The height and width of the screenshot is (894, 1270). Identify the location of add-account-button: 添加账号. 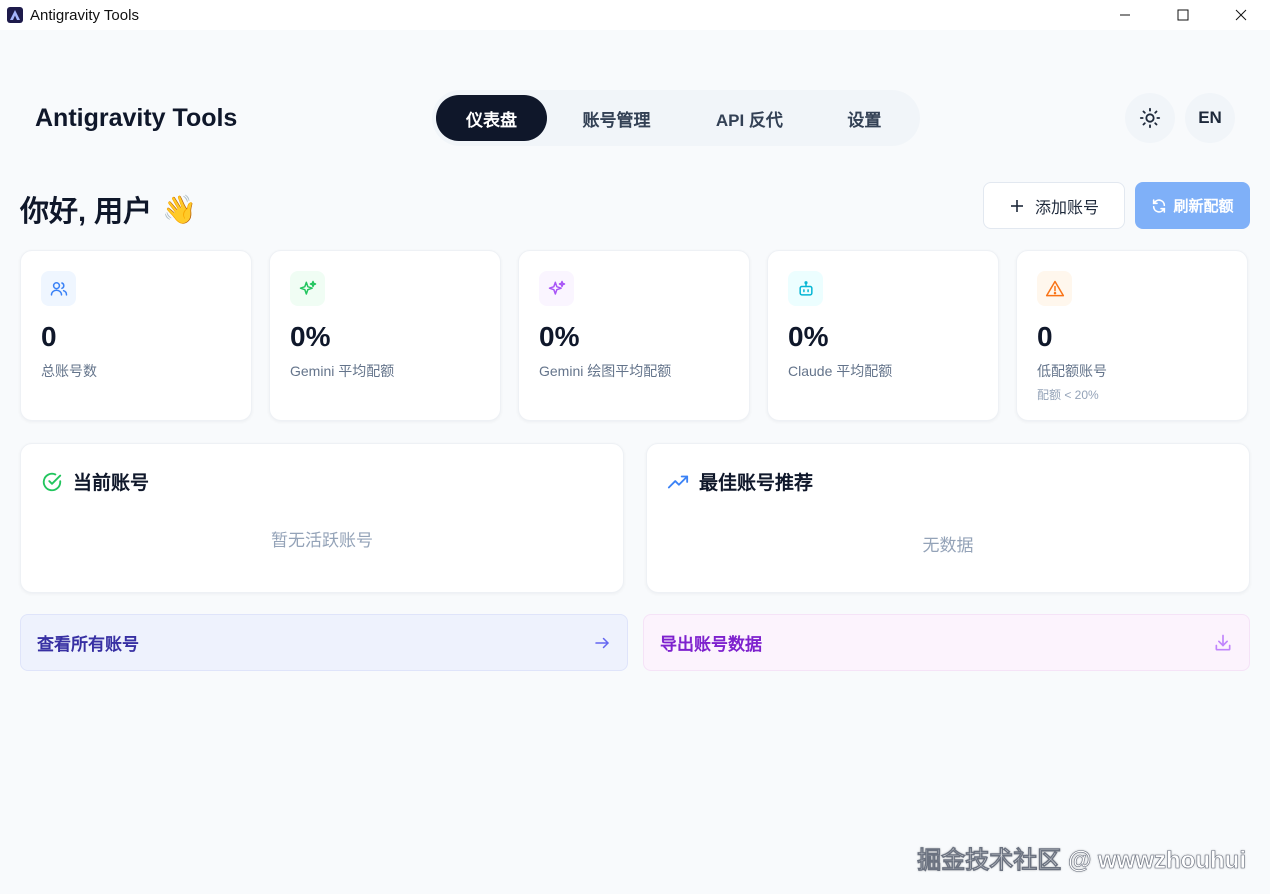
(1054, 205).